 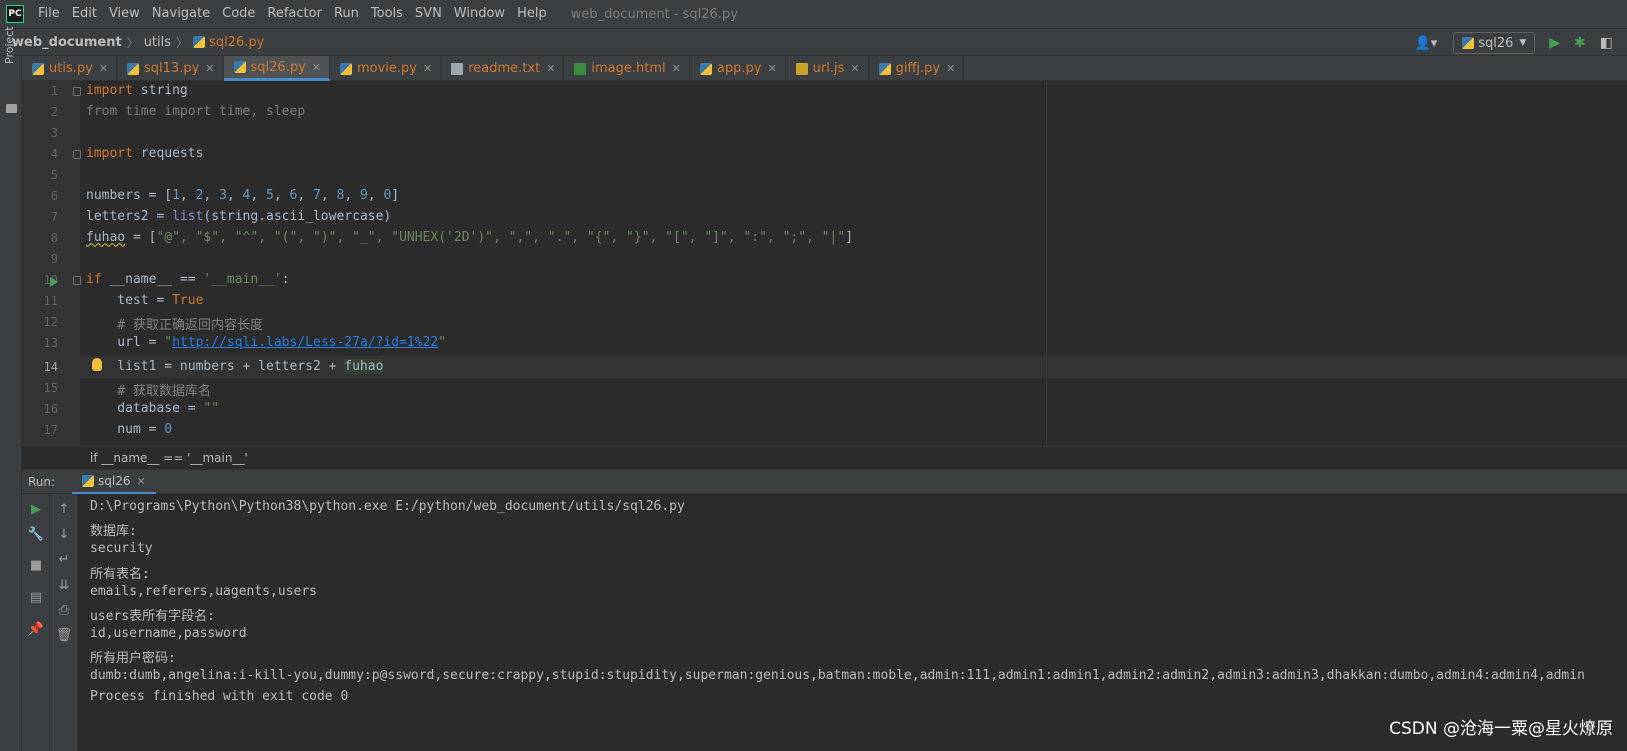 What do you see at coordinates (236, 42) in the screenshot?
I see `breadcrumb-file: sql26.py` at bounding box center [236, 42].